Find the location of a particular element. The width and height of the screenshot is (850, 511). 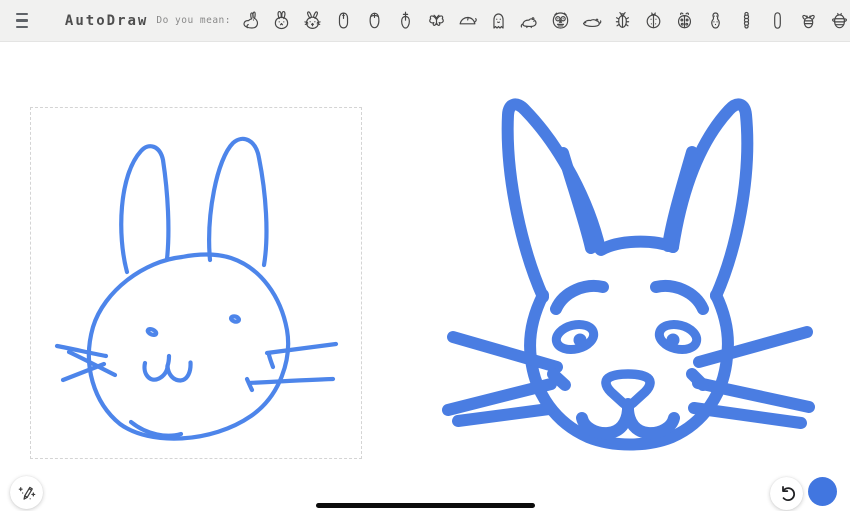

suggestion-owl is located at coordinates (560, 20).